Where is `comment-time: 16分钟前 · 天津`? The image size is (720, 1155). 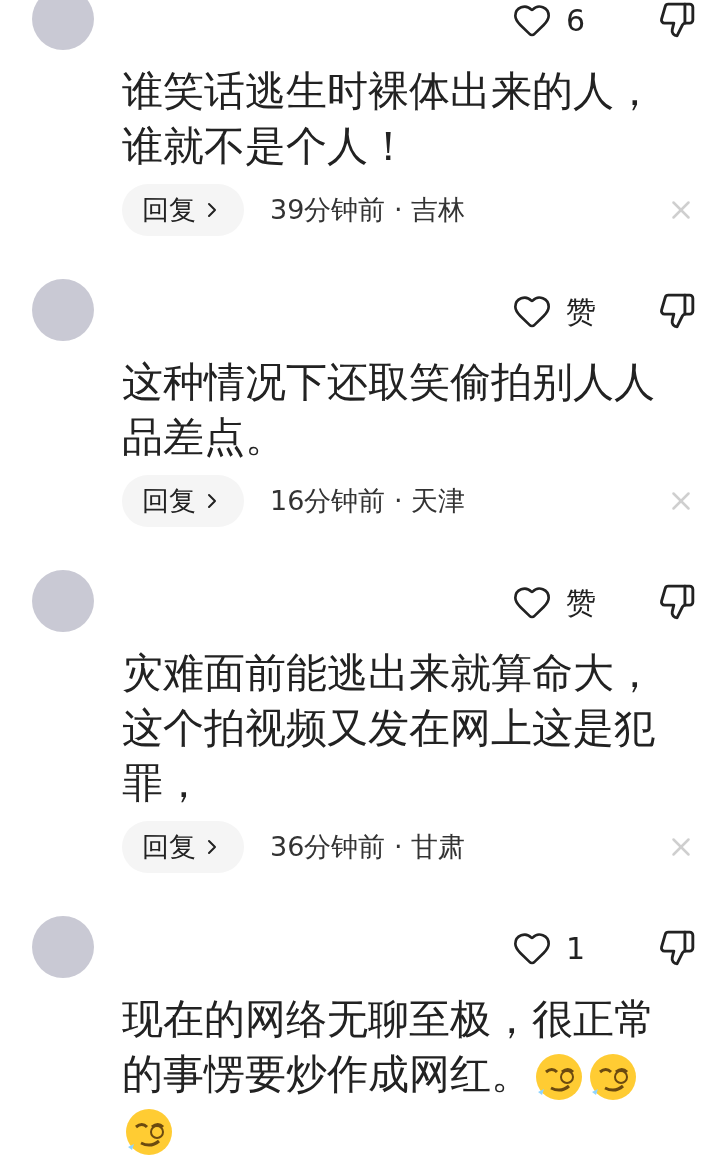 comment-time: 16分钟前 · 天津 is located at coordinates (368, 500).